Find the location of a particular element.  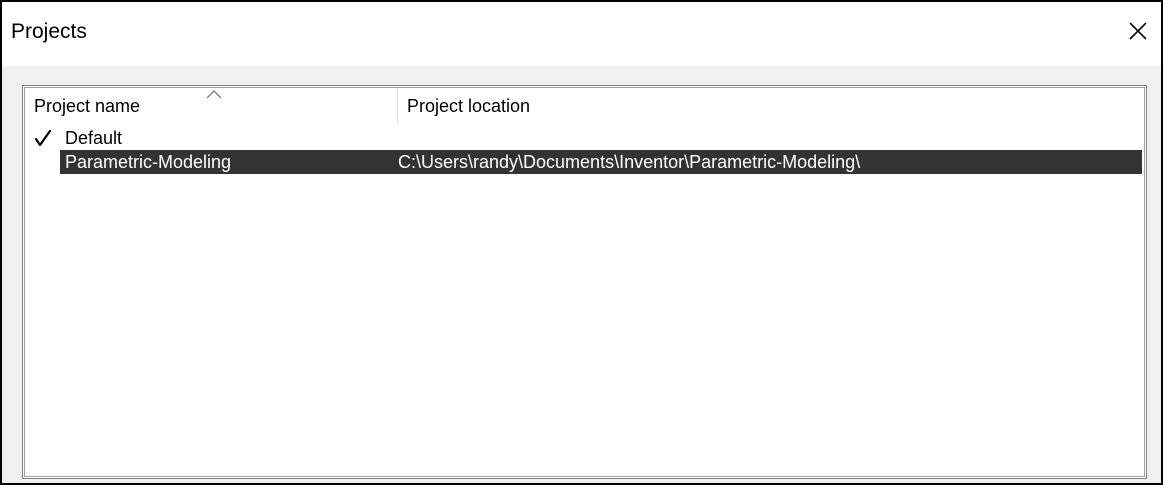

sort-ascending-icon is located at coordinates (214, 94).